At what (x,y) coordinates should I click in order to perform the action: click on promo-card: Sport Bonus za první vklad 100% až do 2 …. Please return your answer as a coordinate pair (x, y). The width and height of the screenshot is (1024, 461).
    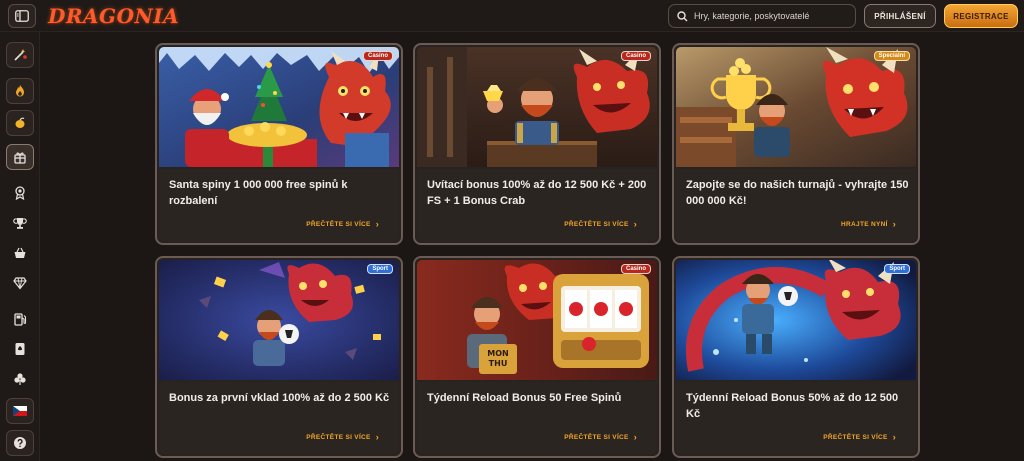
    Looking at the image, I should click on (279, 357).